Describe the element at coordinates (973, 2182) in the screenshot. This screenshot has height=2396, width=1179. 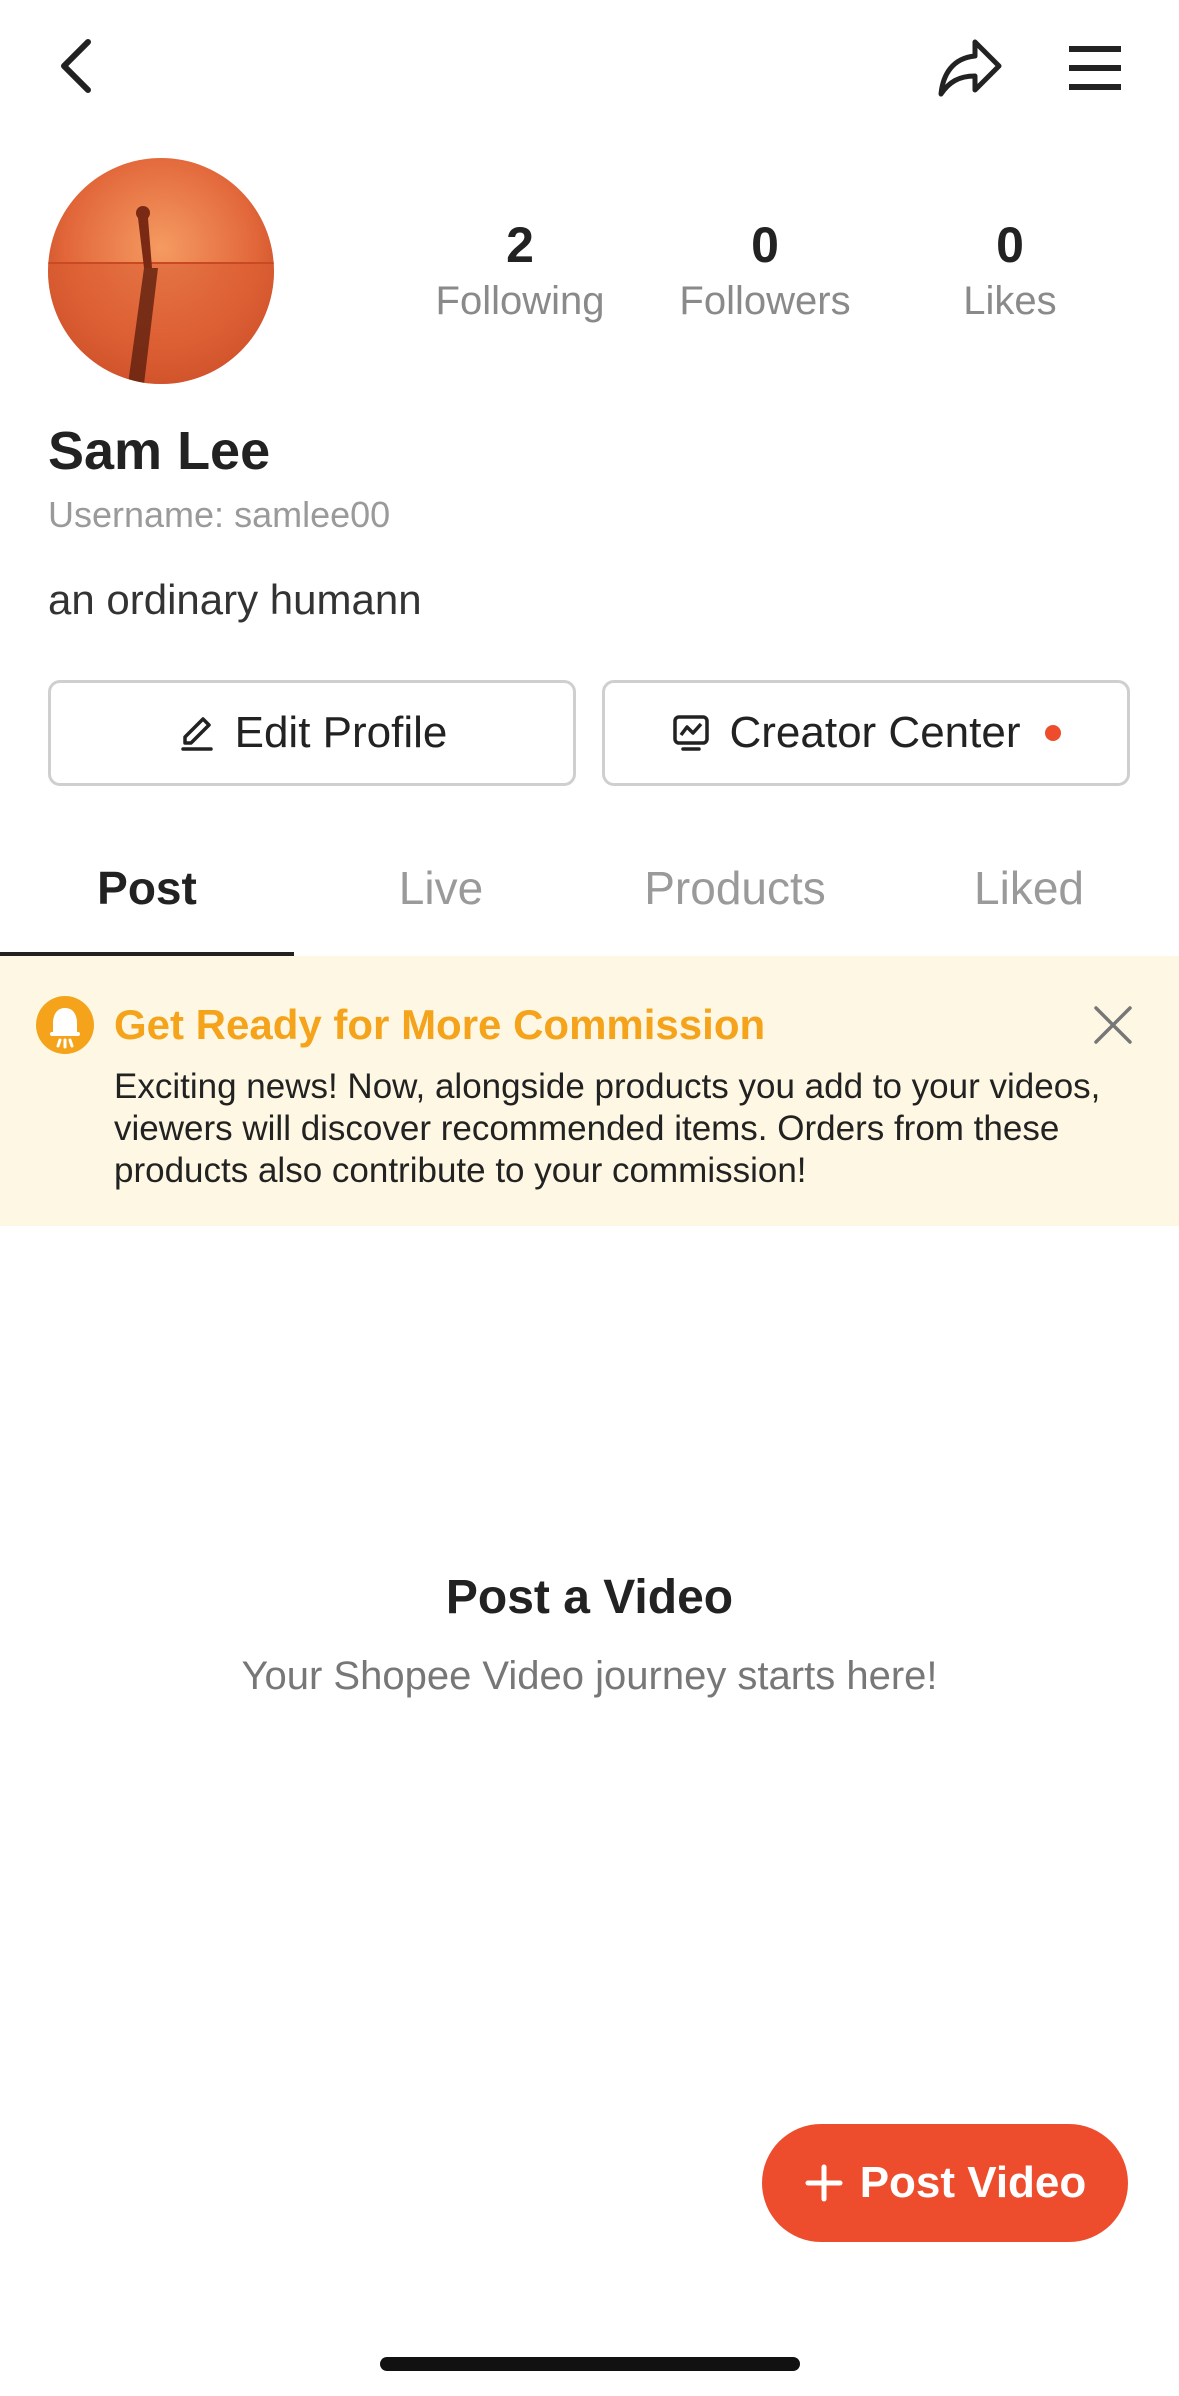
I see `post-video-label: Post Video` at that location.